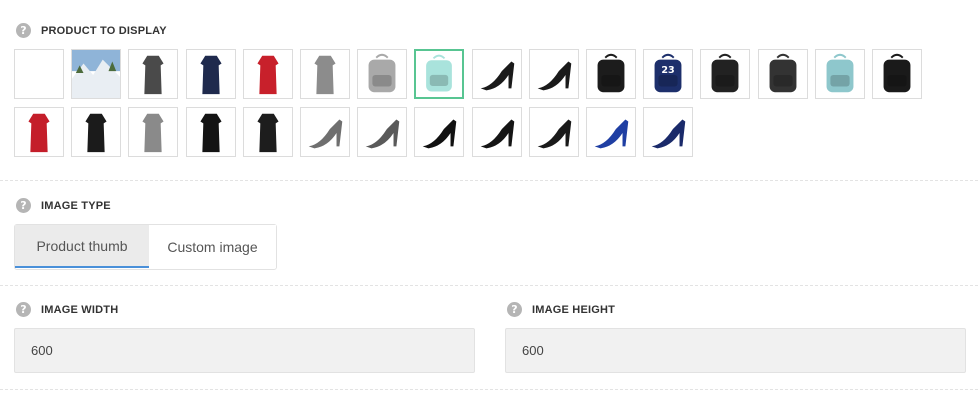 Image resolution: width=978 pixels, height=412 pixels. What do you see at coordinates (574, 309) in the screenshot?
I see `image-height-label: IMAGE HEIGHT` at bounding box center [574, 309].